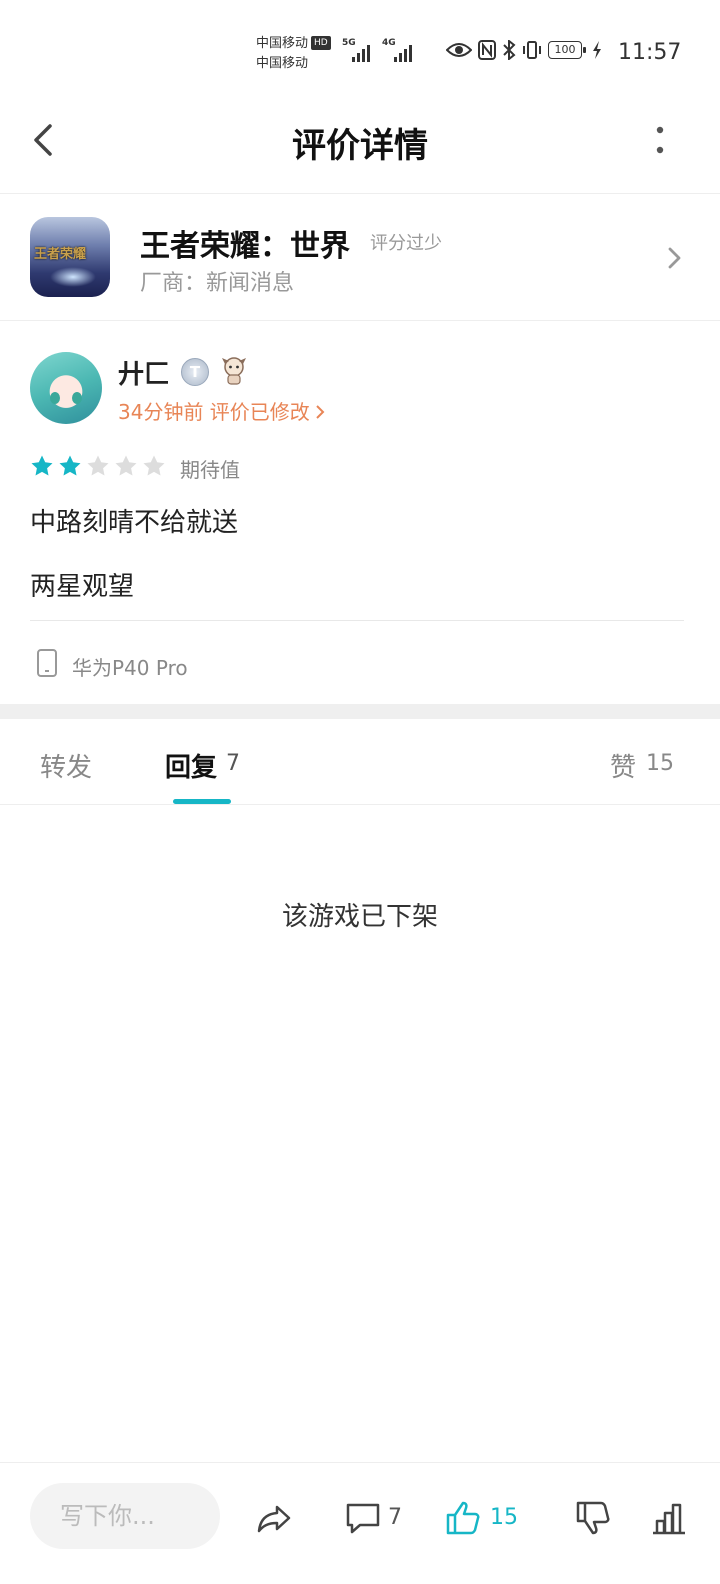 This screenshot has width=720, height=1584. Describe the element at coordinates (66, 388) in the screenshot. I see `avatar` at that location.